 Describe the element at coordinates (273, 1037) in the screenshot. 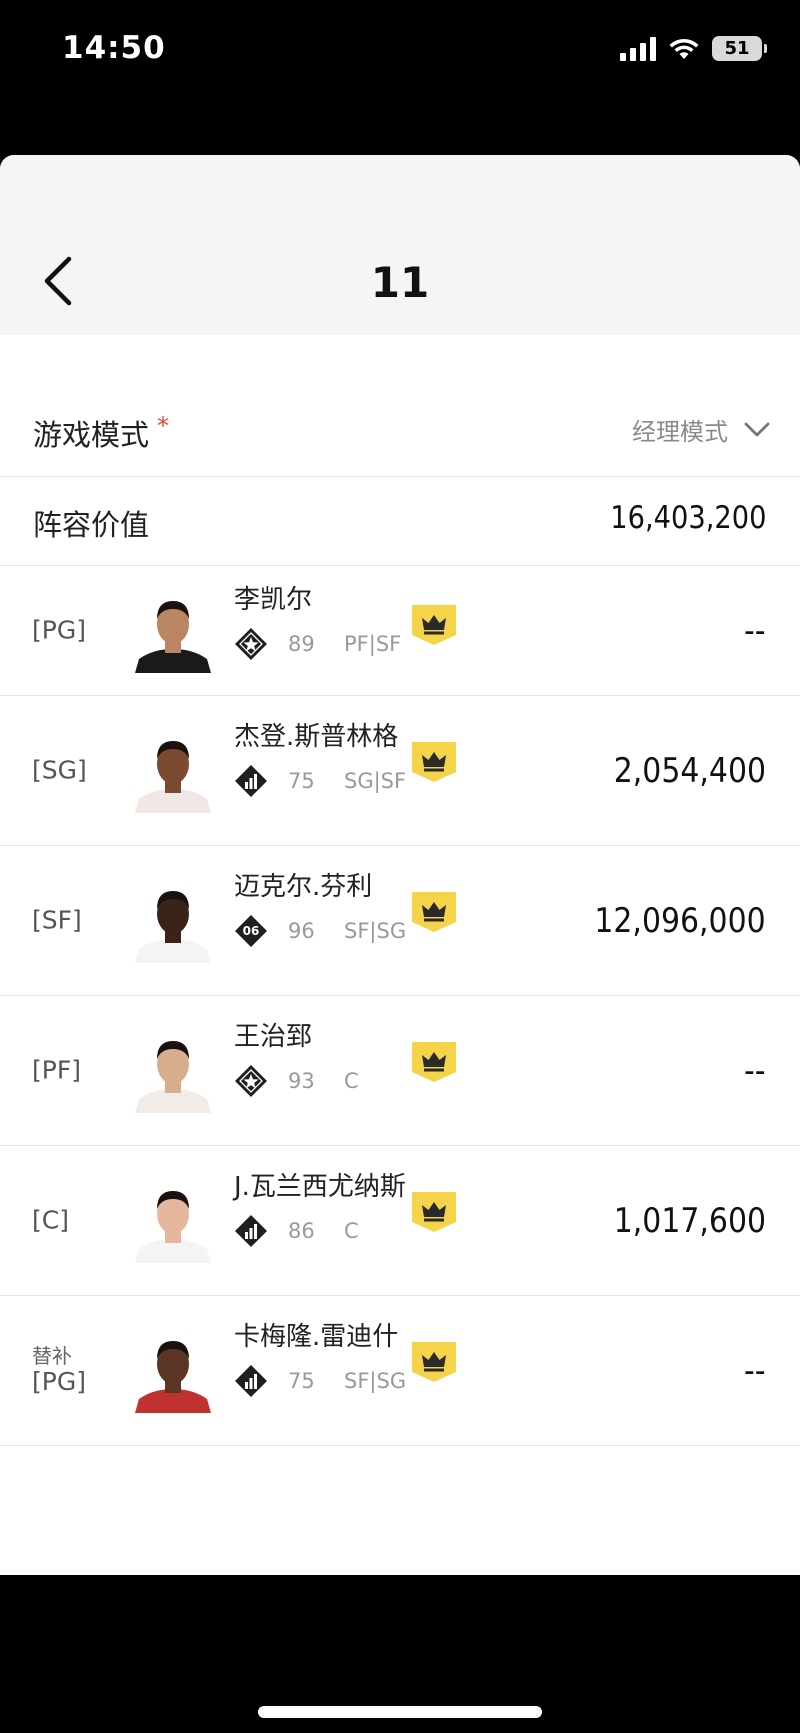

I see `player-name: 王治郅` at that location.